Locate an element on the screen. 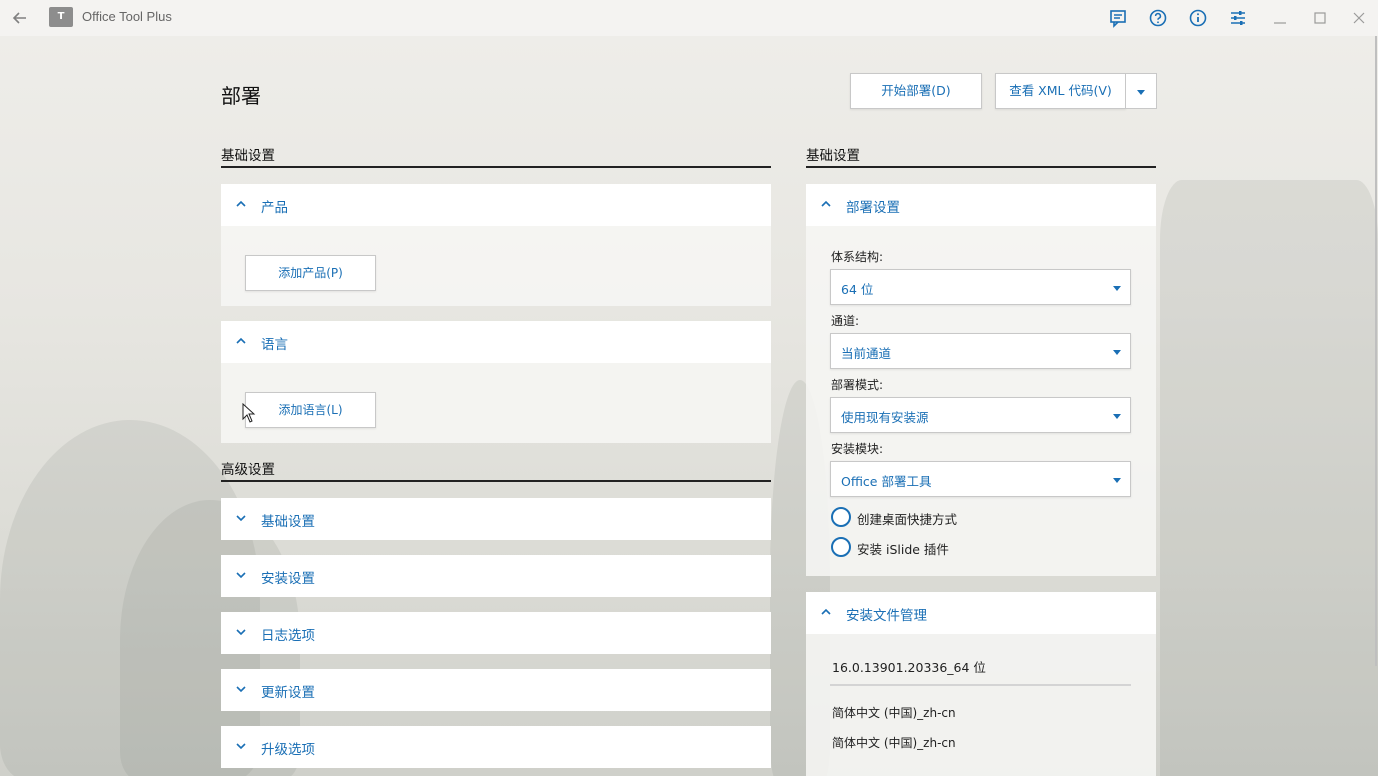 This screenshot has height=776, width=1378. advanced-settings-heading: 高级设置 is located at coordinates (248, 470).